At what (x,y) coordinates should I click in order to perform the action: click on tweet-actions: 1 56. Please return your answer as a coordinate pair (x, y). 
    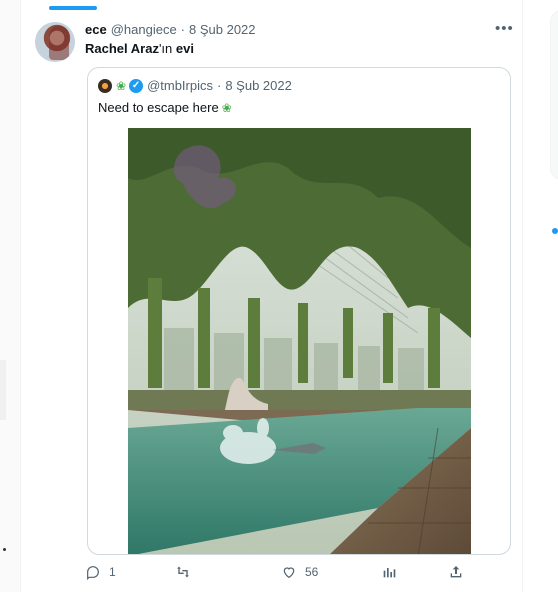
    Looking at the image, I should click on (285, 575).